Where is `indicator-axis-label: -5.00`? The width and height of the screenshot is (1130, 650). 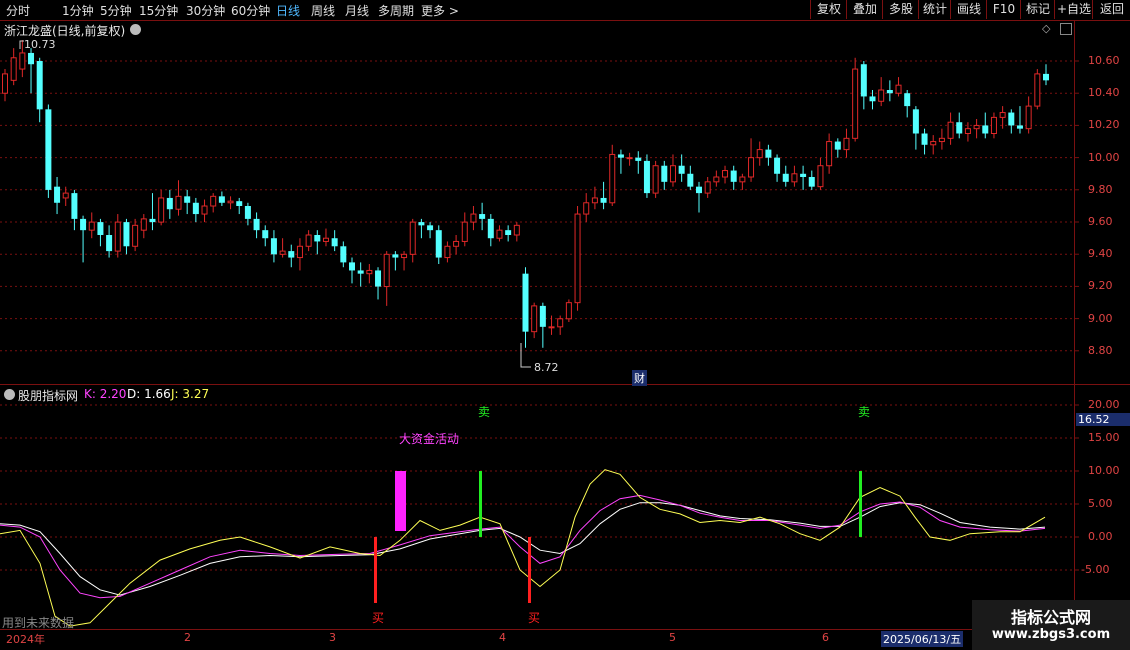 indicator-axis-label: -5.00 is located at coordinates (1095, 569).